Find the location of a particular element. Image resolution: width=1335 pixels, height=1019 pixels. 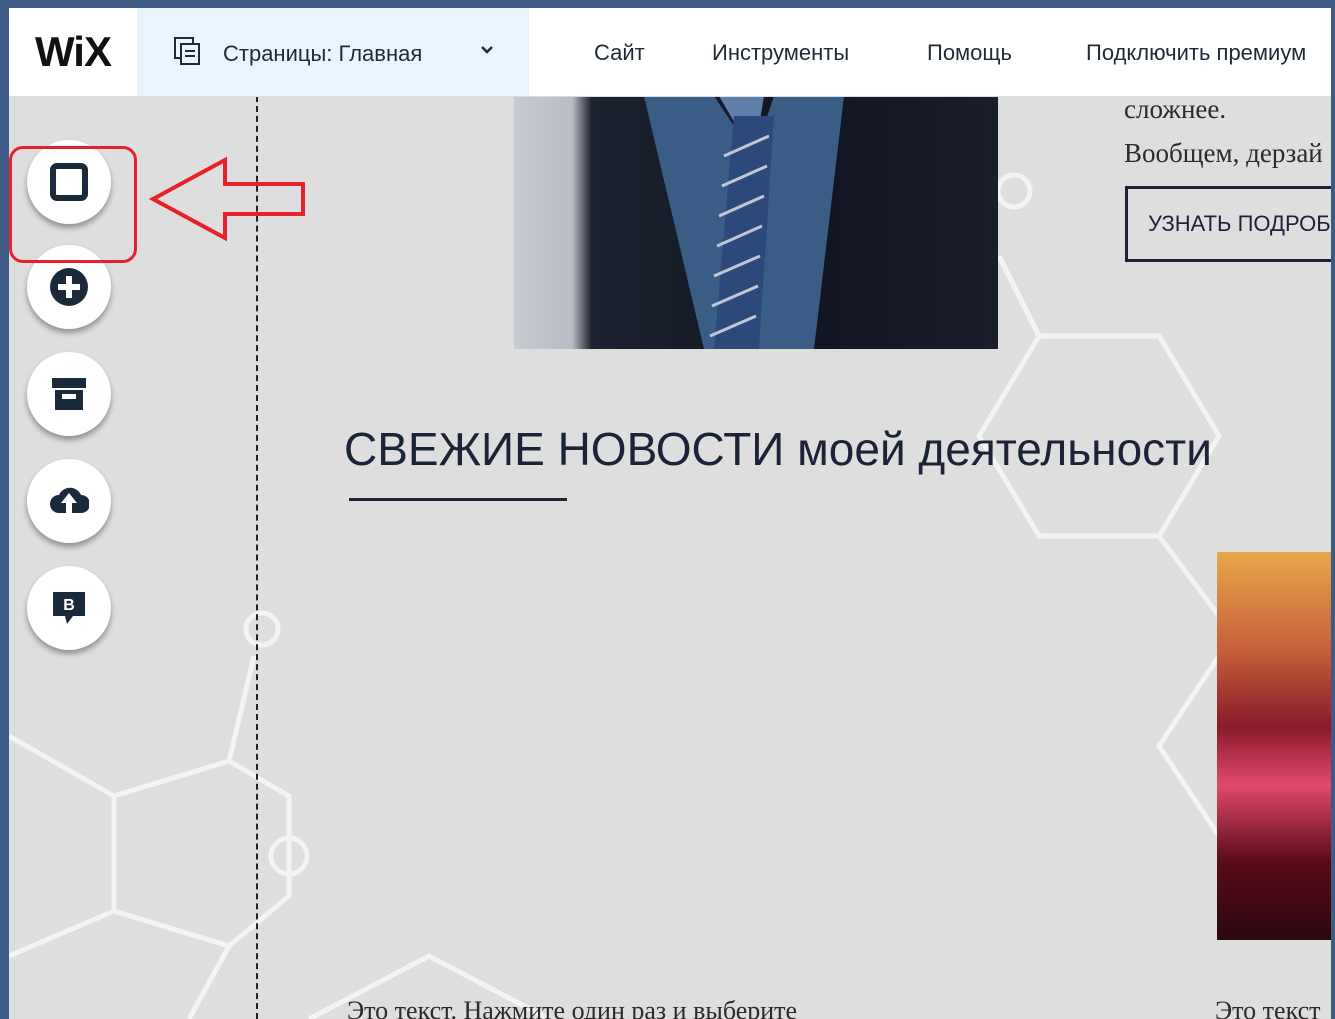

menu-site: Сайт is located at coordinates (619, 53).